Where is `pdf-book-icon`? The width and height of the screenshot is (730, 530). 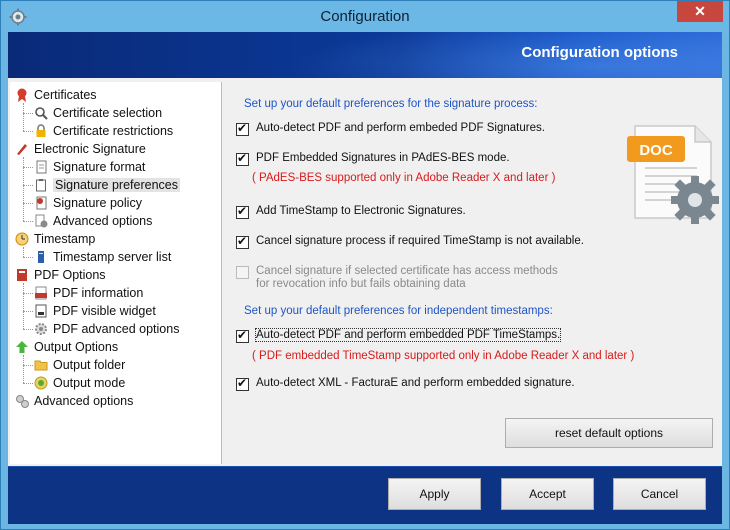
pdf-book-icon is located at coordinates (22, 275).